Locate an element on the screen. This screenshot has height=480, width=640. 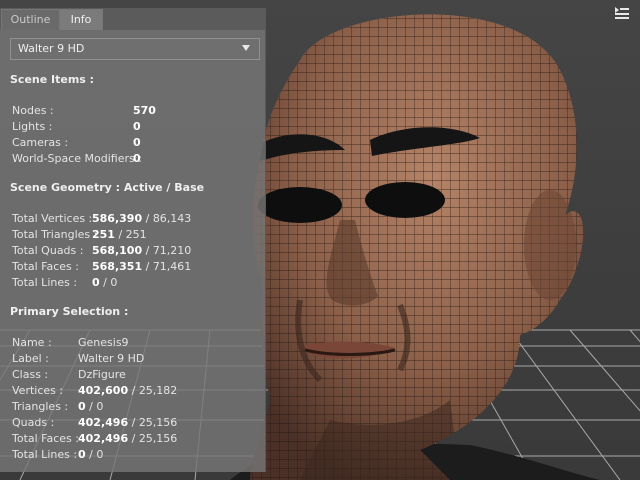
tab-outline: Outline is located at coordinates (30, 19).